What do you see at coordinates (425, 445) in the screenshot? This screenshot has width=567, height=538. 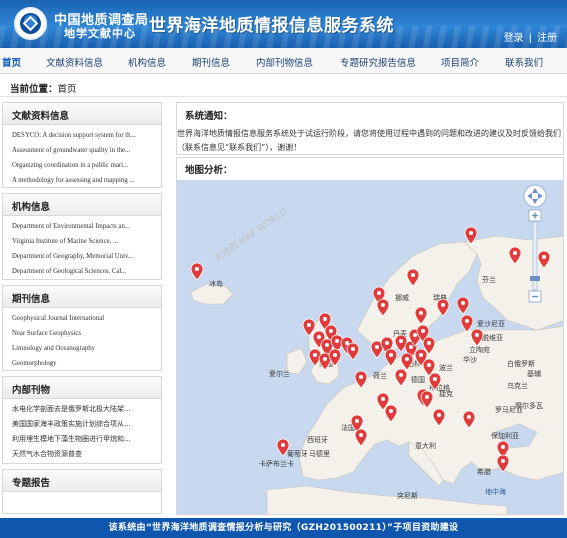 I see `map-label: 意大利` at bounding box center [425, 445].